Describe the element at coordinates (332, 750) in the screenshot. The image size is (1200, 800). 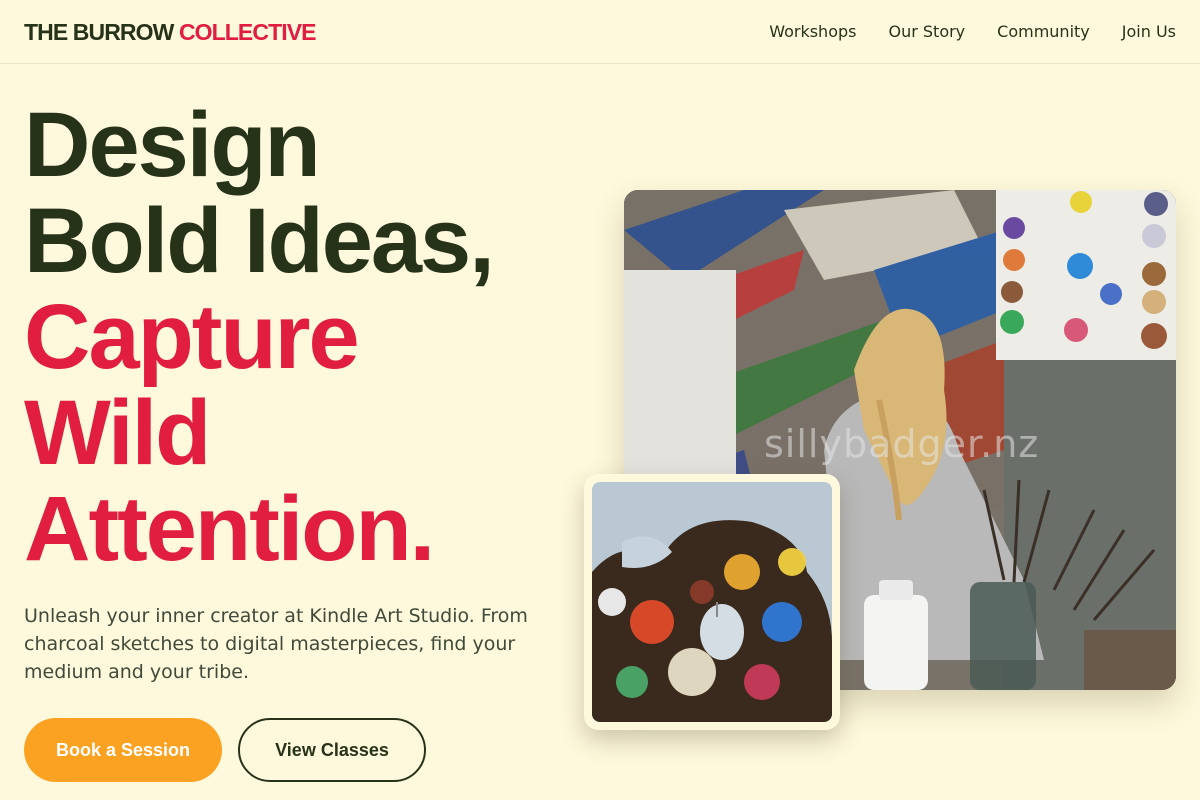
I see `view-classes-button: View Classes` at that location.